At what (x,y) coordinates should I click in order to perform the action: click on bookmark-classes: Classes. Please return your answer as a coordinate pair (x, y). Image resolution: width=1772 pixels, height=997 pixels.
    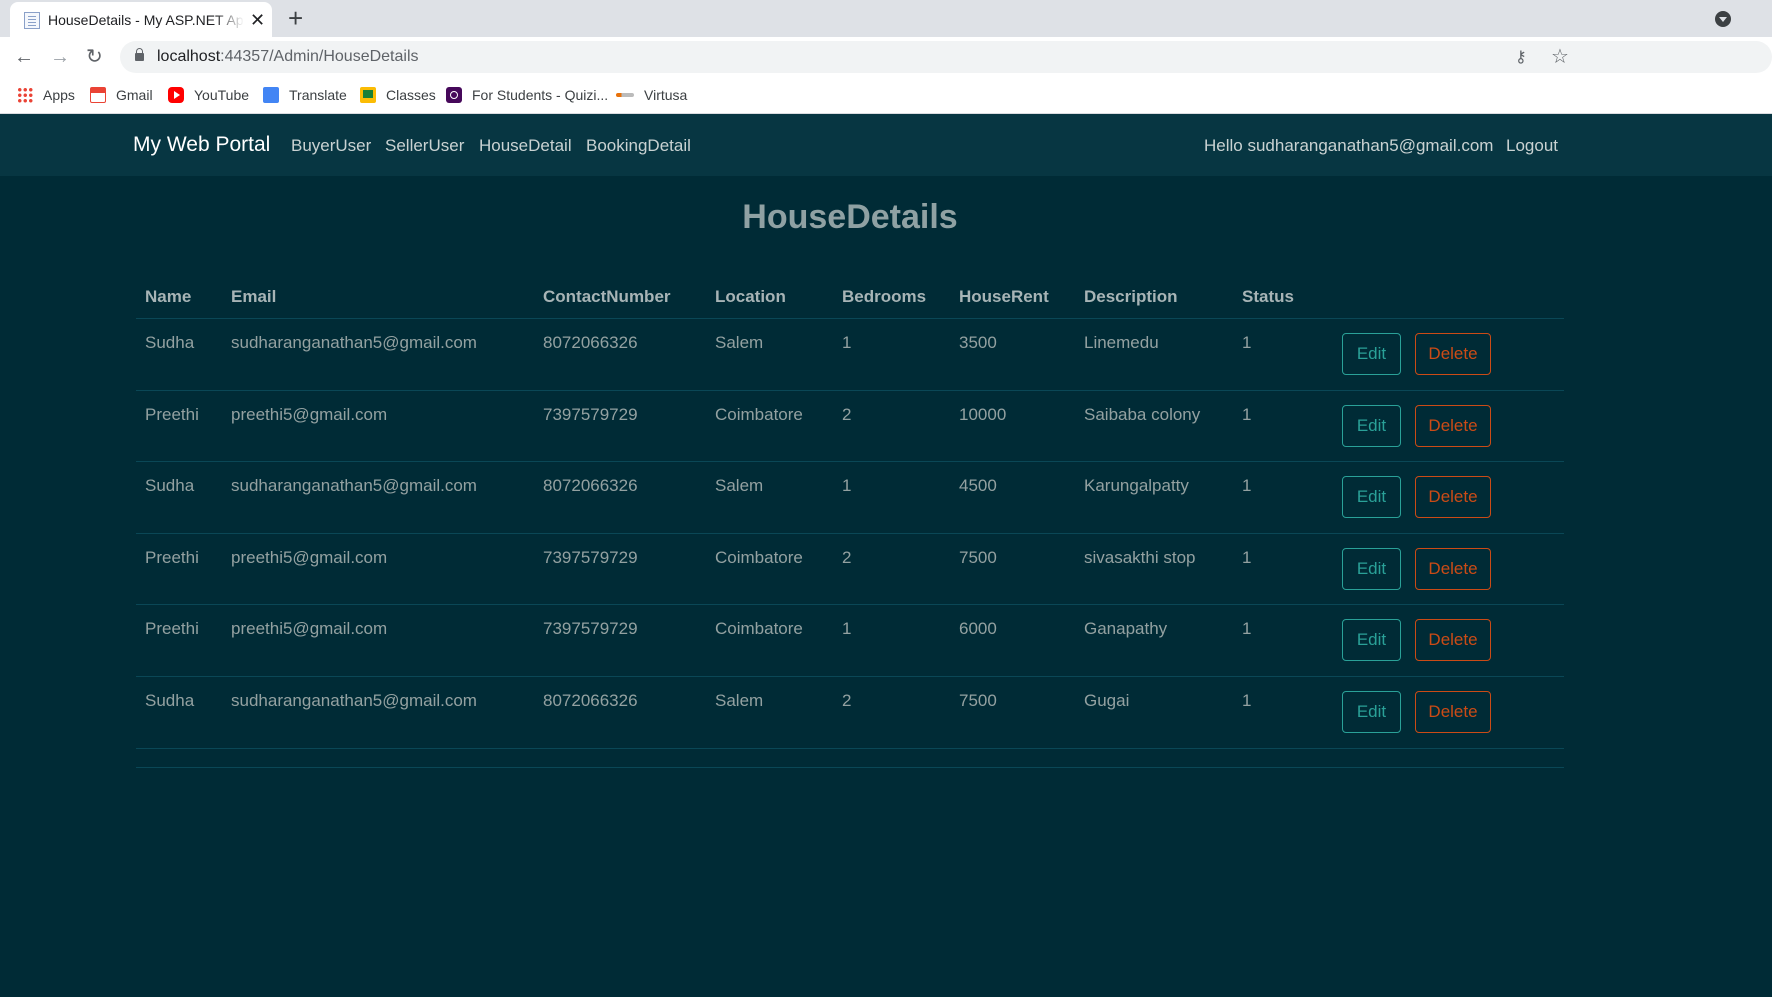
    Looking at the image, I should click on (398, 95).